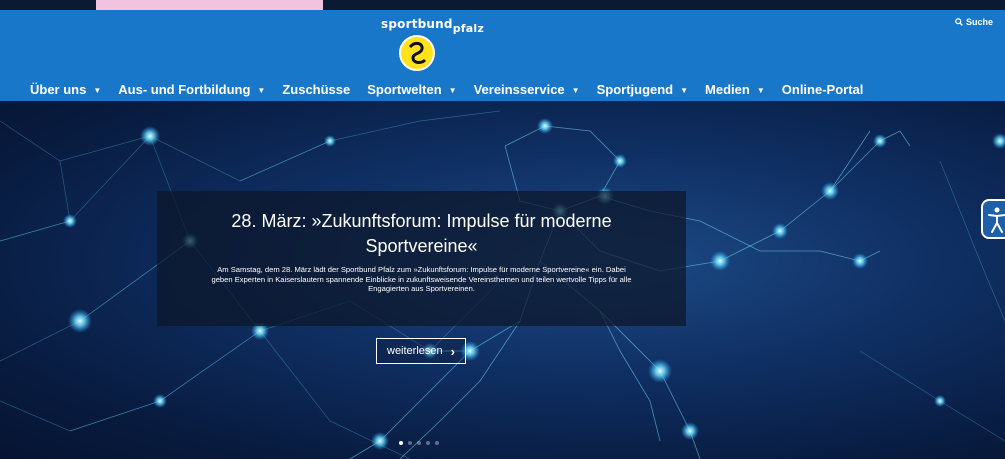 This screenshot has width=1005, height=459. I want to click on logo-brand: sportbund, so click(417, 24).